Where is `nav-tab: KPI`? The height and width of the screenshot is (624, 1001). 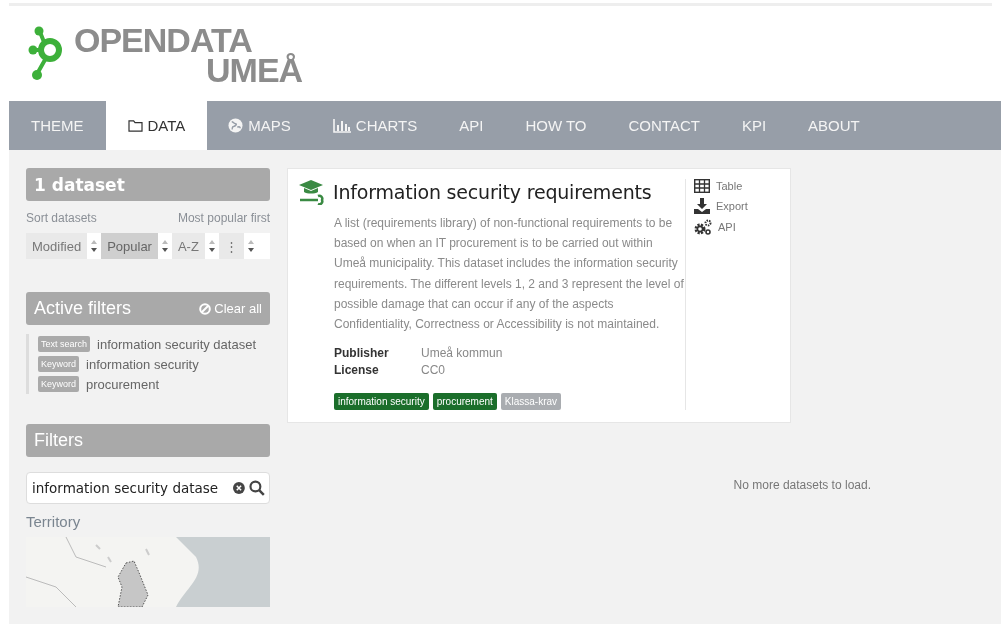 nav-tab: KPI is located at coordinates (754, 125).